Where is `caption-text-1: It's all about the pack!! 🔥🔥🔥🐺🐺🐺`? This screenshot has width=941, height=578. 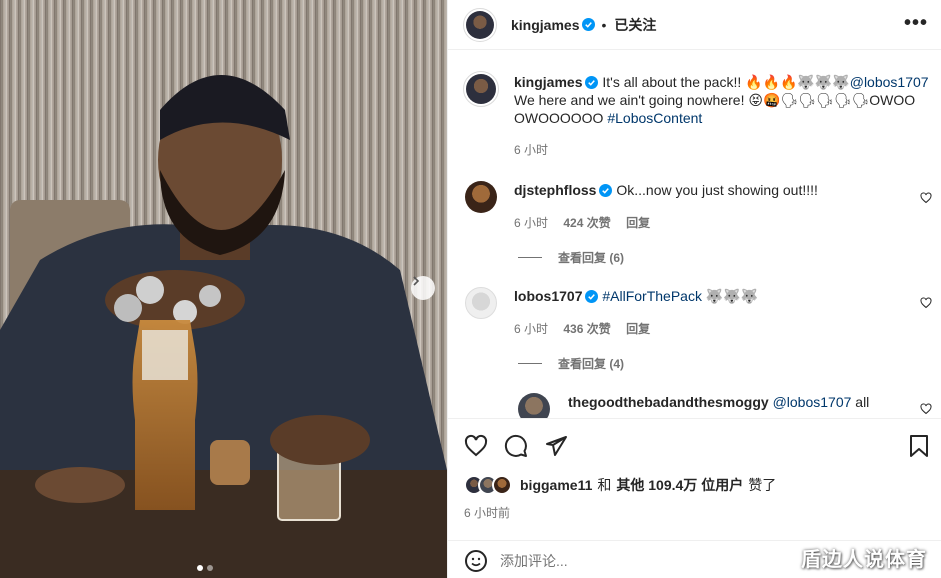
caption-text-1: It's all about the pack!! 🔥🔥🔥🐺🐺🐺 is located at coordinates (726, 82).